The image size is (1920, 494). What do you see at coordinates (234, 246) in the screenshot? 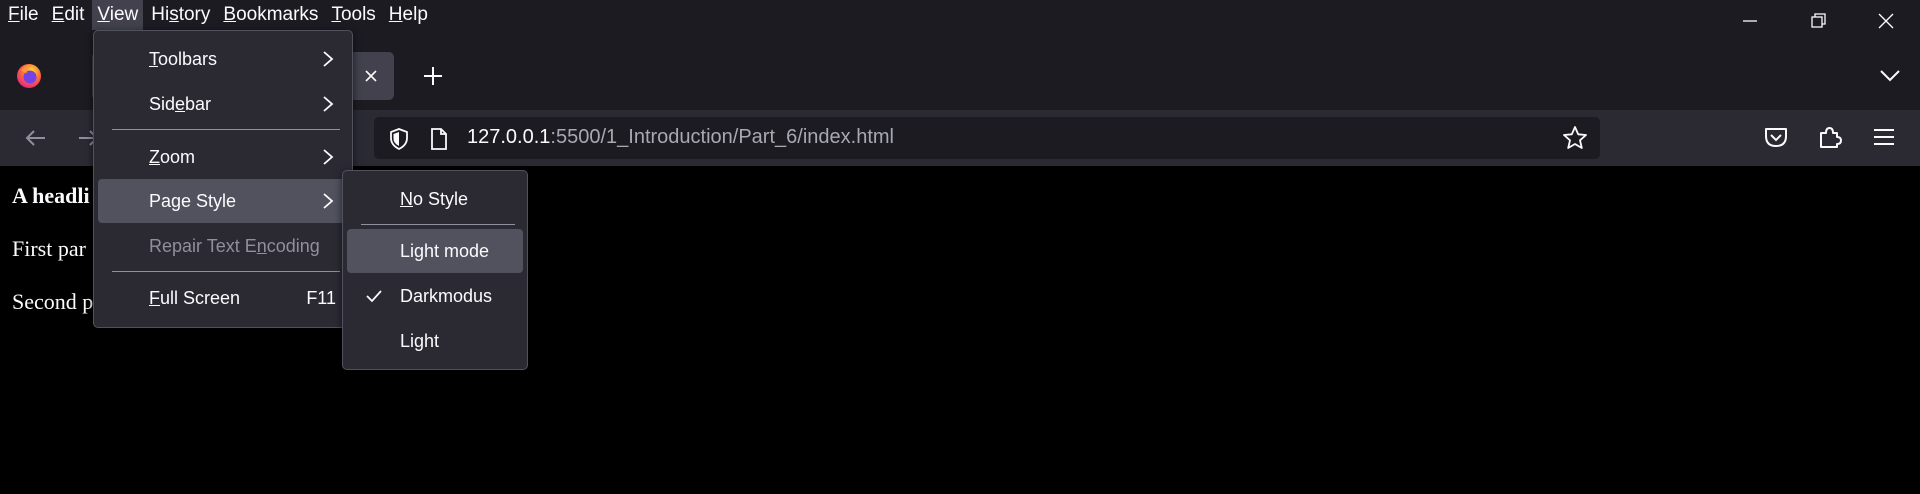
I see `view-menu-repair-text-encoding: Repair Text Encoding` at bounding box center [234, 246].